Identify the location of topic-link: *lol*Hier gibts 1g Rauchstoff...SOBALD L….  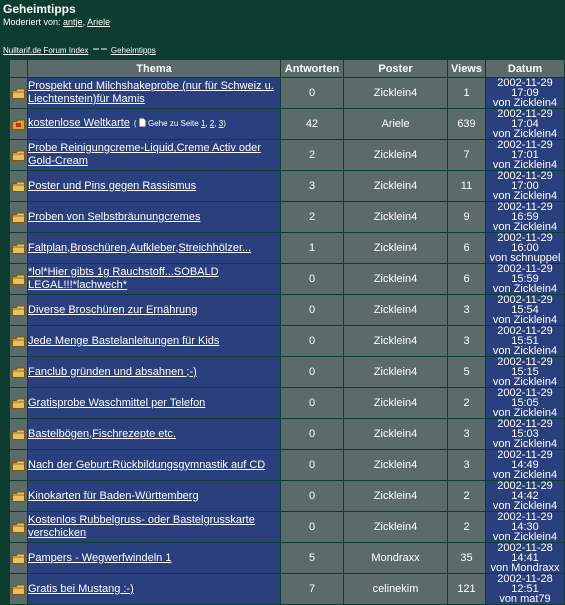
(123, 278).